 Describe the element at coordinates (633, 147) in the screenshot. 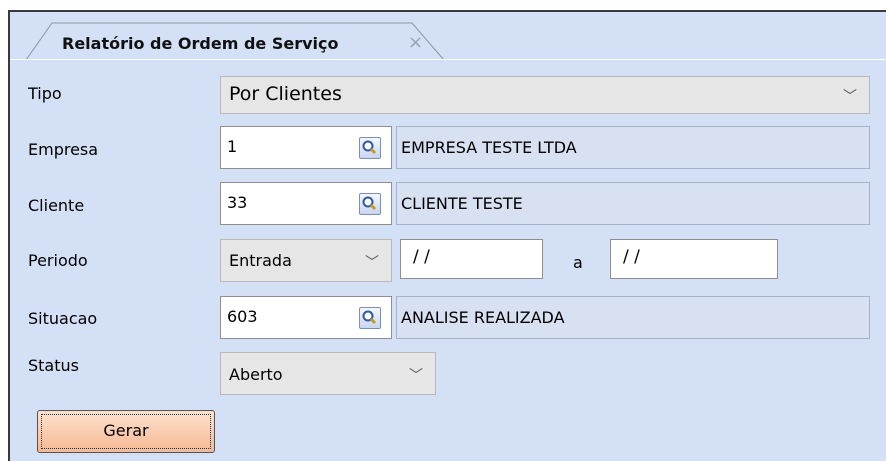

I see `empresa-description: EMPRESA TESTE LTDA` at that location.